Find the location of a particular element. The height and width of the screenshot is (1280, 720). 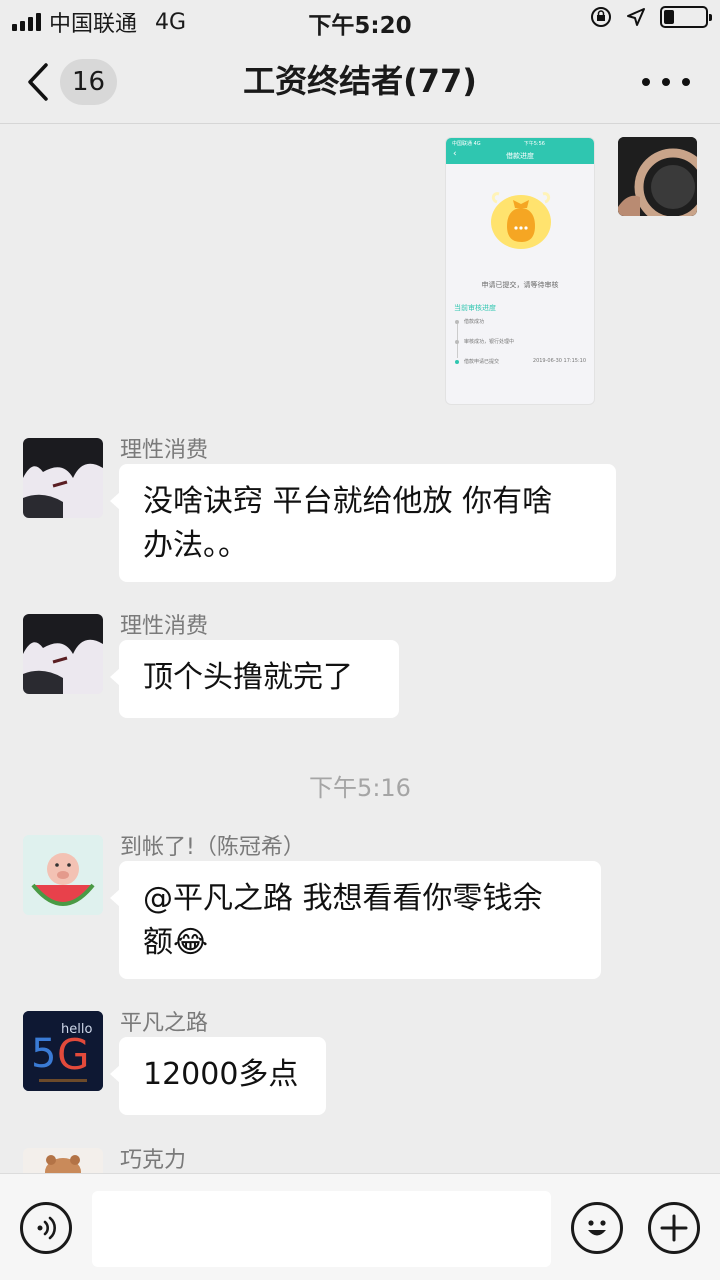

more-actions-button is located at coordinates (674, 1228).